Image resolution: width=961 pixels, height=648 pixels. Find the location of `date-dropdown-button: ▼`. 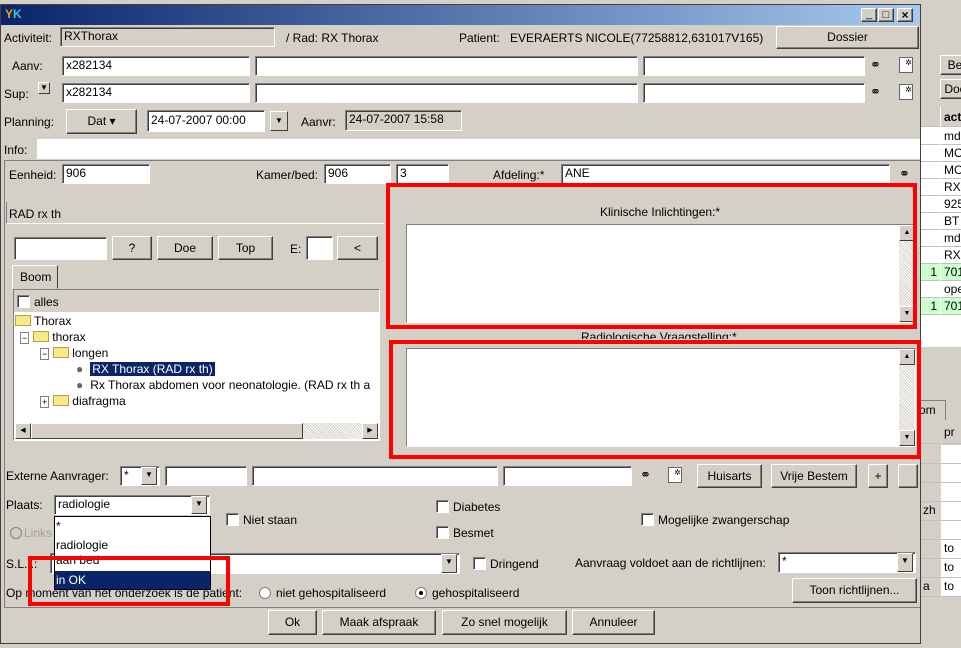

date-dropdown-button: ▼ is located at coordinates (279, 121).